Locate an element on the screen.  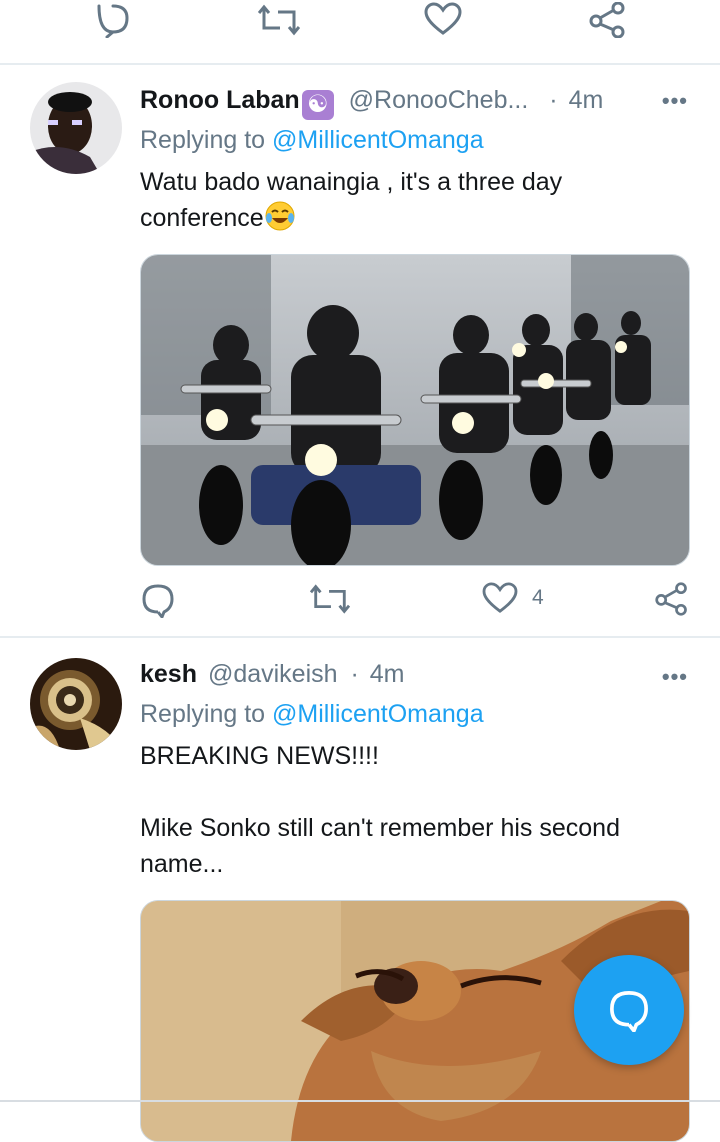
display-name: Ronoo Laban is located at coordinates (220, 100).